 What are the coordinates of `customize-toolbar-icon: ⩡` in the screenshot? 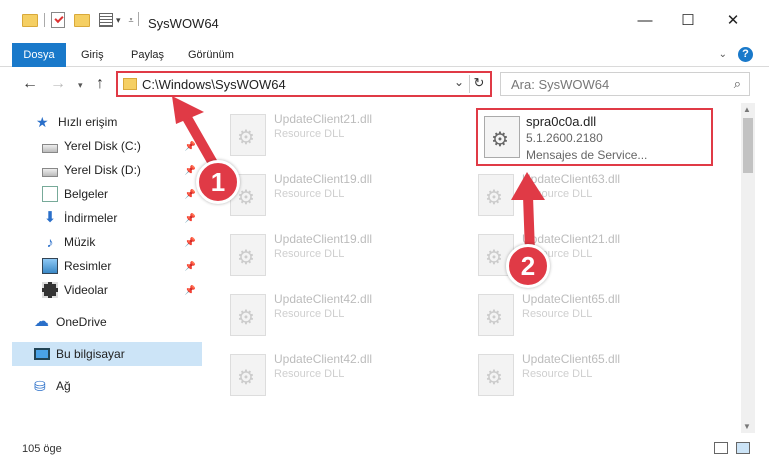 It's located at (131, 20).